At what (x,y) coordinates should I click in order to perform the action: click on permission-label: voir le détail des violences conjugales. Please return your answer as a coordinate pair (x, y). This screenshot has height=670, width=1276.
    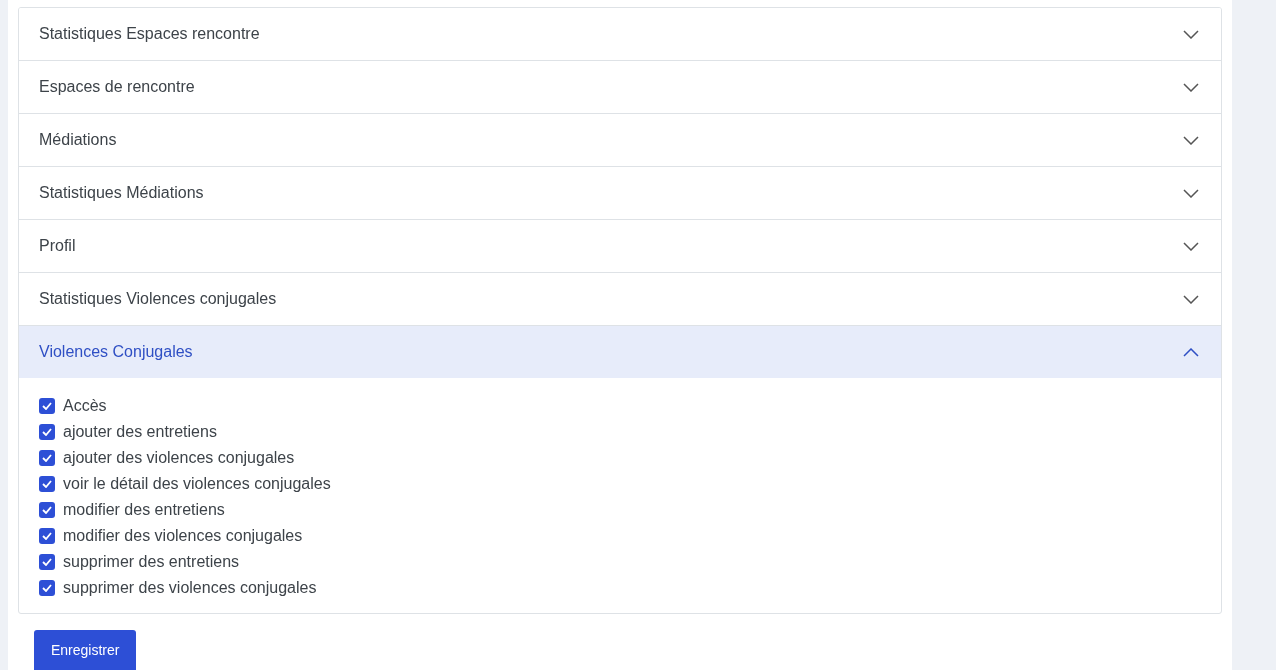
    Looking at the image, I should click on (197, 484).